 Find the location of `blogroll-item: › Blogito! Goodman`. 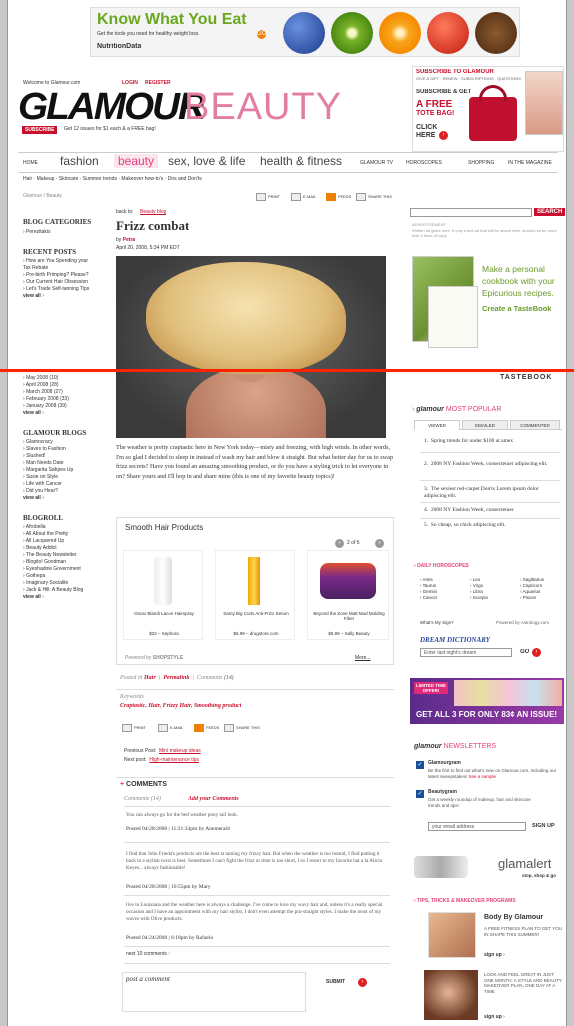

blogroll-item: › Blogito! Goodman is located at coordinates (65, 562).